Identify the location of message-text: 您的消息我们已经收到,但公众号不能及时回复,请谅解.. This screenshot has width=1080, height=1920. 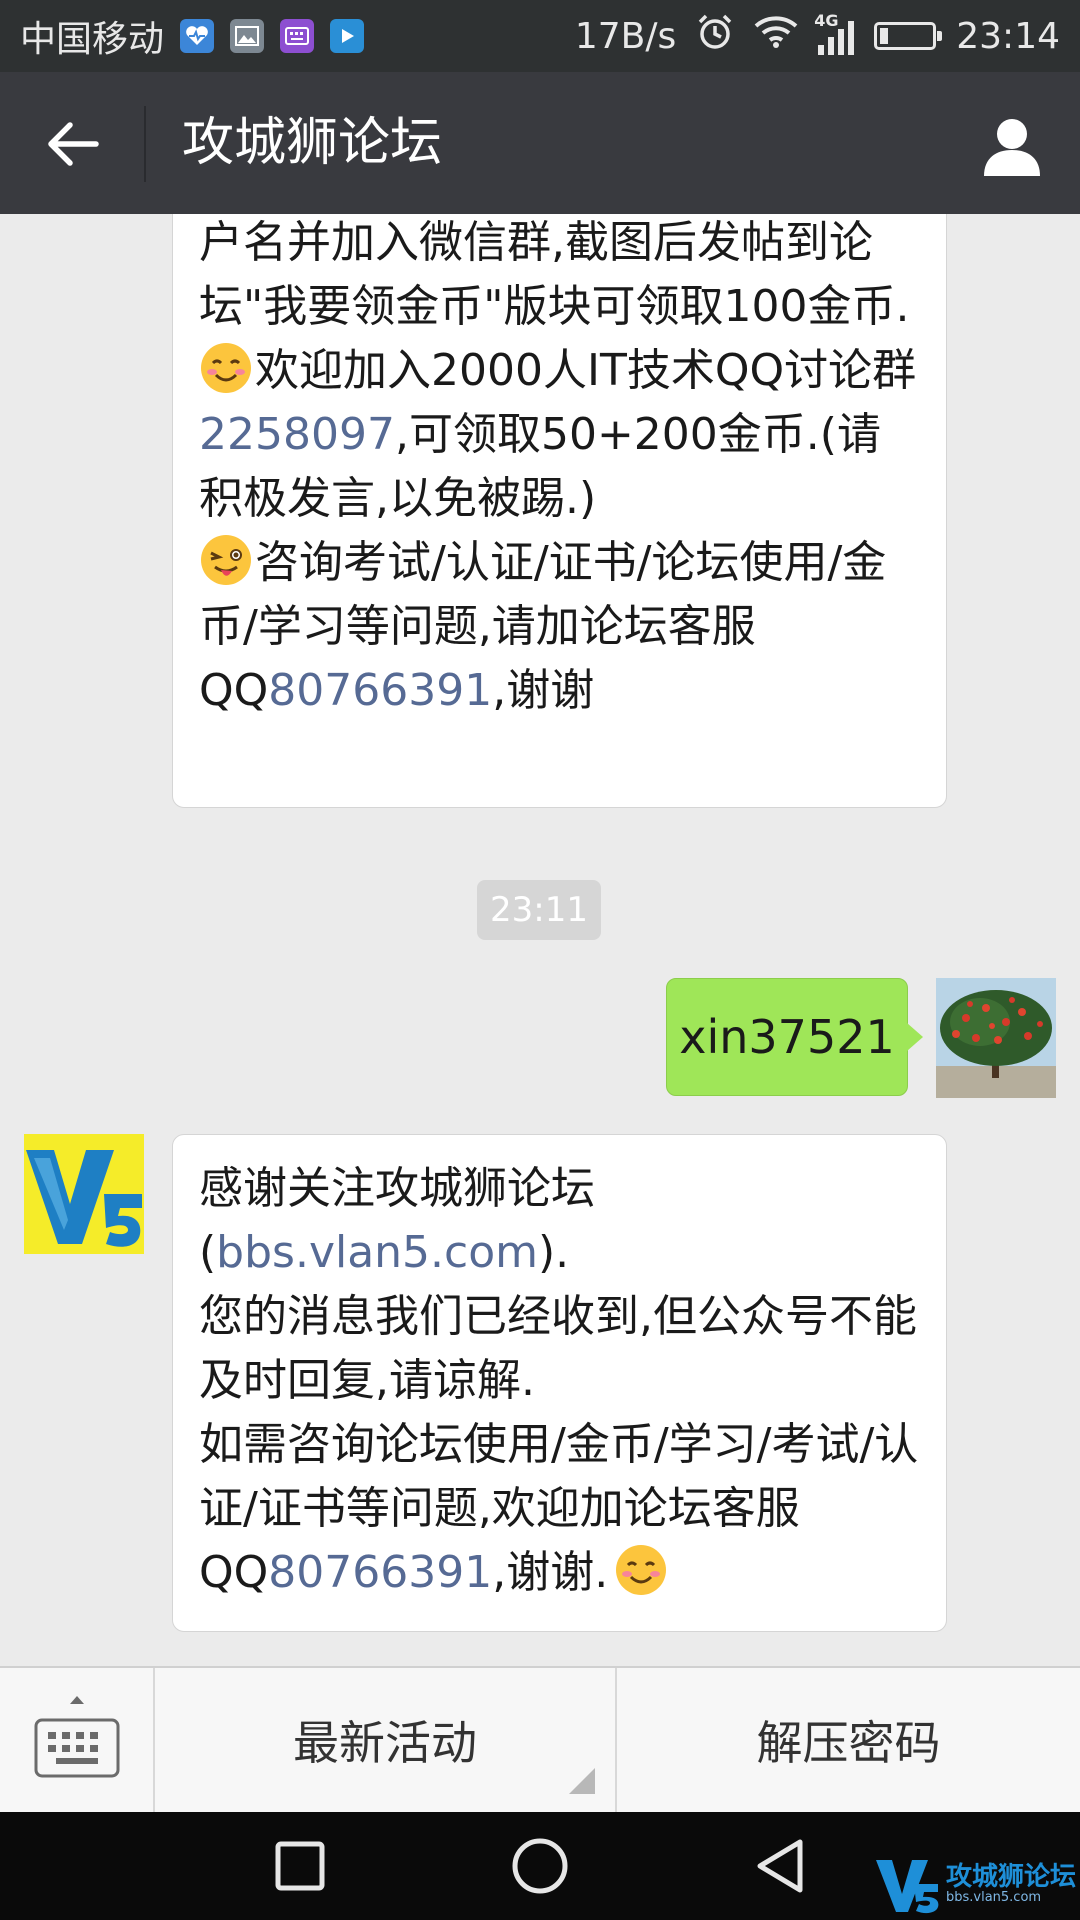
(558, 1348).